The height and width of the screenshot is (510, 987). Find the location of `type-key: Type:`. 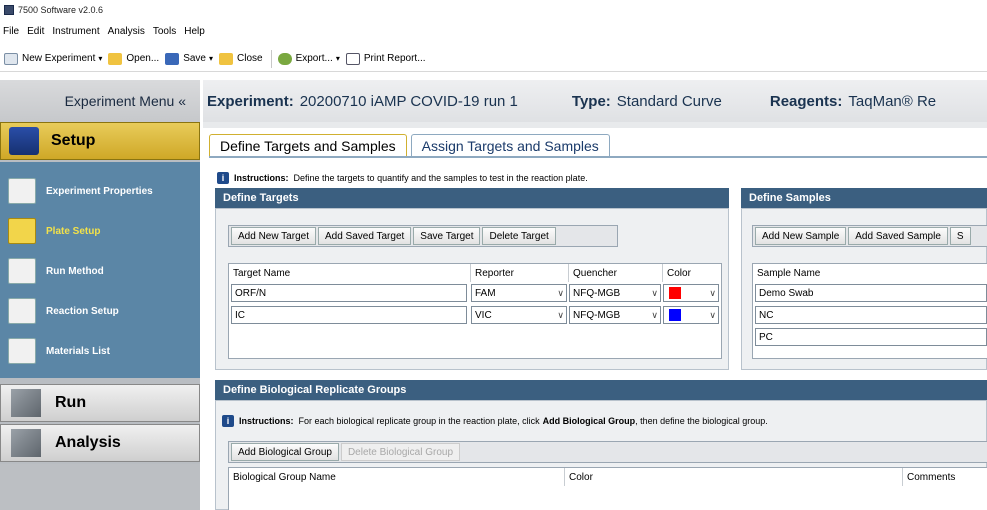

type-key: Type: is located at coordinates (591, 101).